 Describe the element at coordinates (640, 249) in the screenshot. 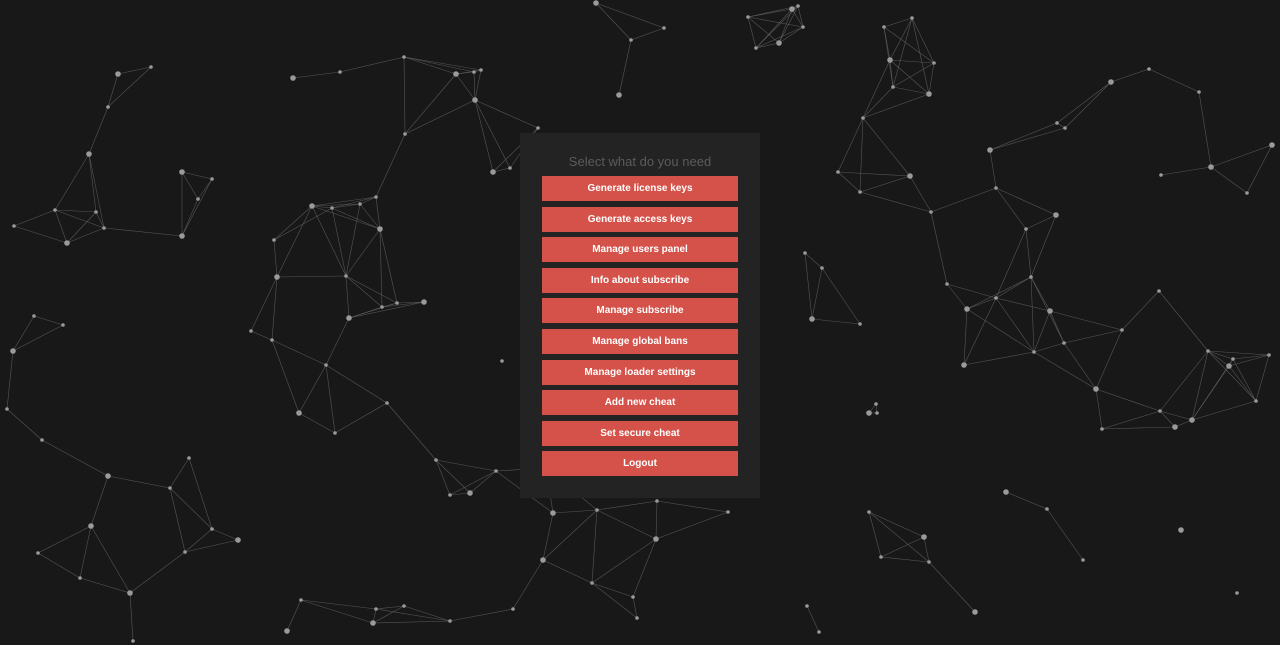

I see `manage-users-panel-button: Manage users panel` at that location.